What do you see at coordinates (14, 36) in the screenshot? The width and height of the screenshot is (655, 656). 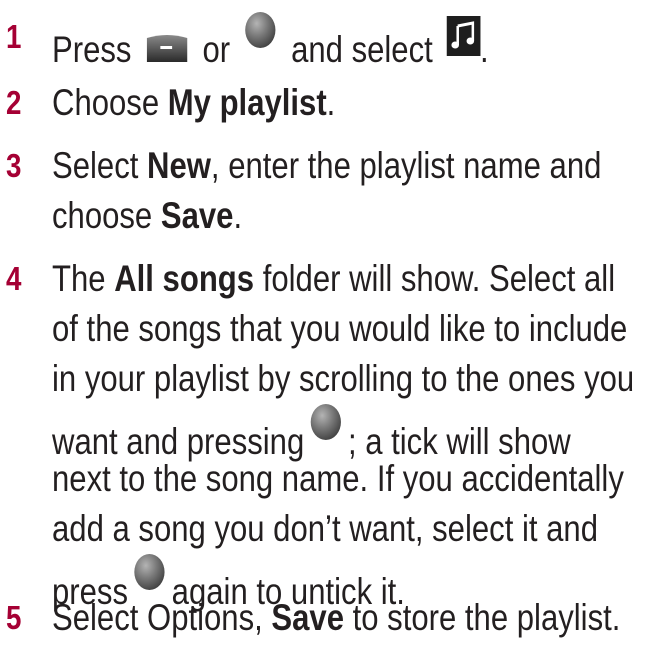 I see `step-number: 1` at bounding box center [14, 36].